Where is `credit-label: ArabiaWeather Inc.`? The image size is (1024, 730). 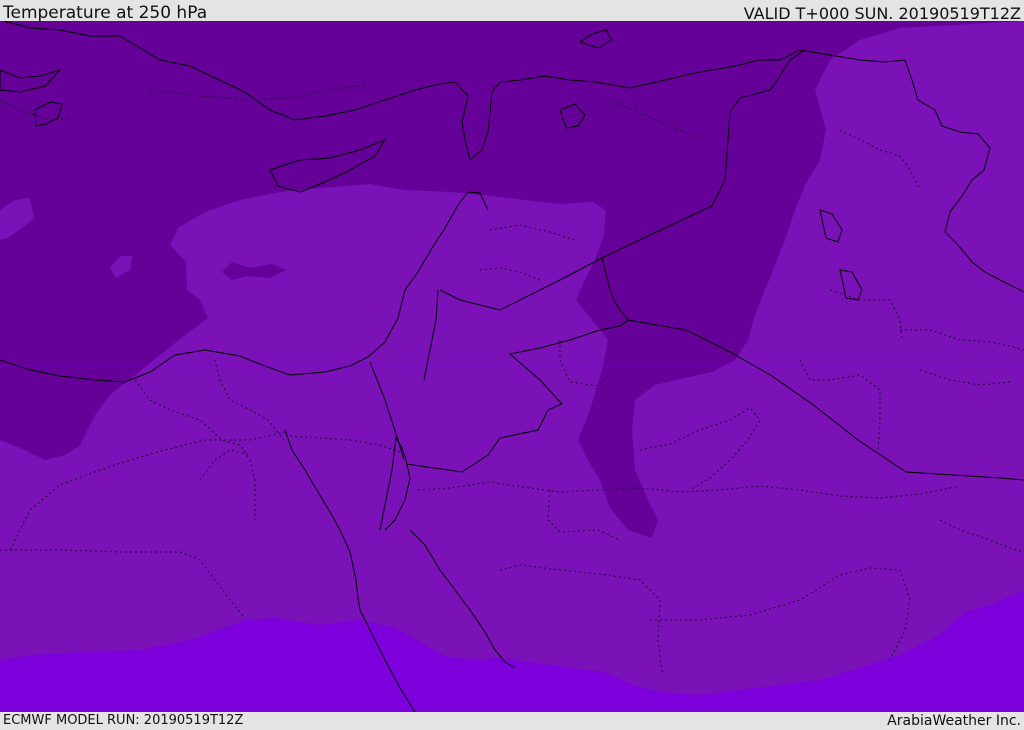
credit-label: ArabiaWeather Inc. is located at coordinates (954, 721).